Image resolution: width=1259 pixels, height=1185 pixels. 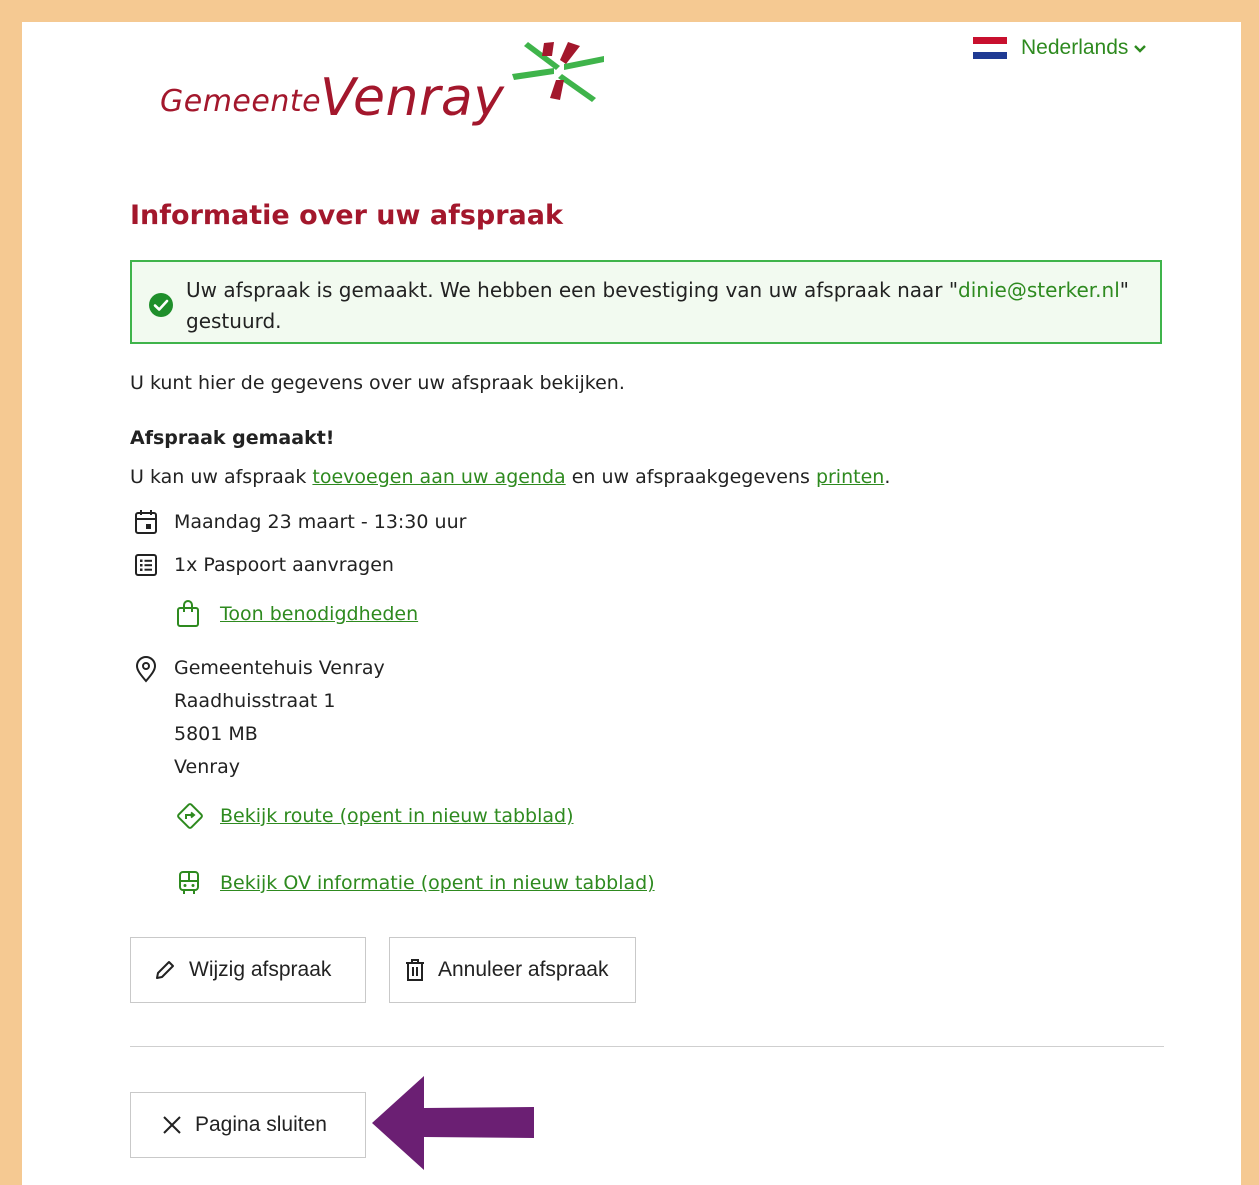 What do you see at coordinates (346, 215) in the screenshot?
I see `page-title: Informatie over uw afspraak` at bounding box center [346, 215].